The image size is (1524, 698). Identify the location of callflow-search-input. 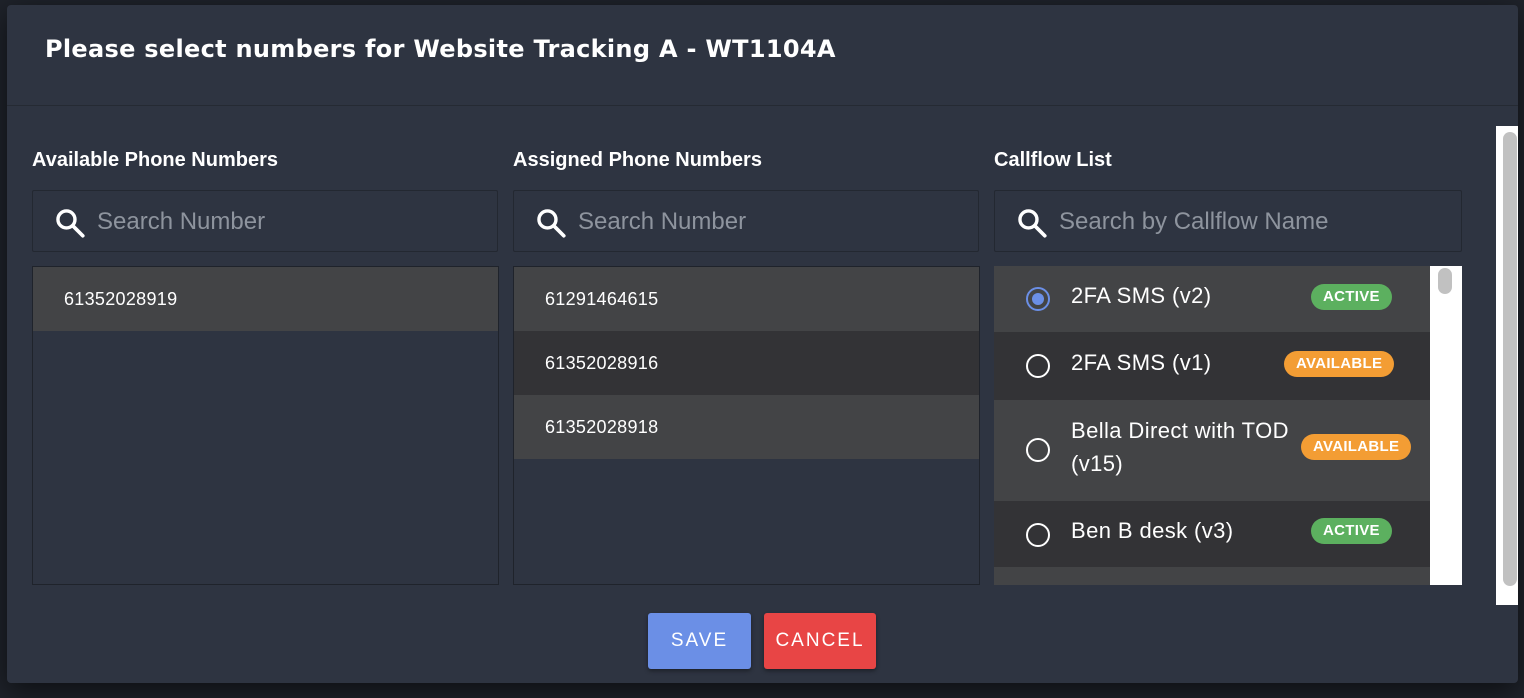
(1254, 222).